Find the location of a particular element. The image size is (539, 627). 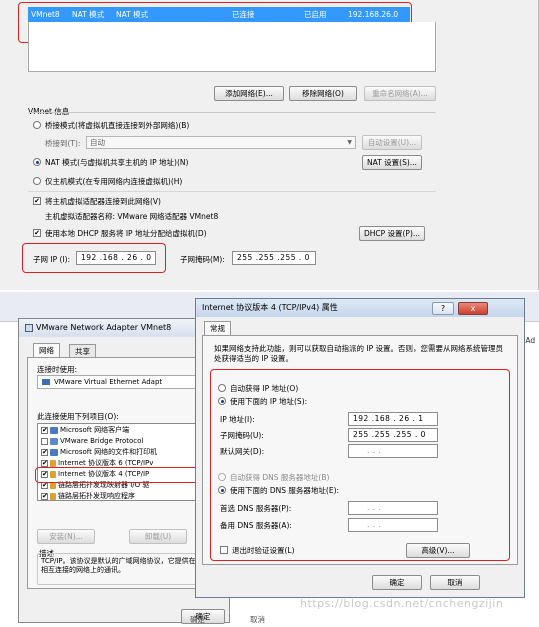

subnet-mask-label: 子网掩码(M): is located at coordinates (202, 259).